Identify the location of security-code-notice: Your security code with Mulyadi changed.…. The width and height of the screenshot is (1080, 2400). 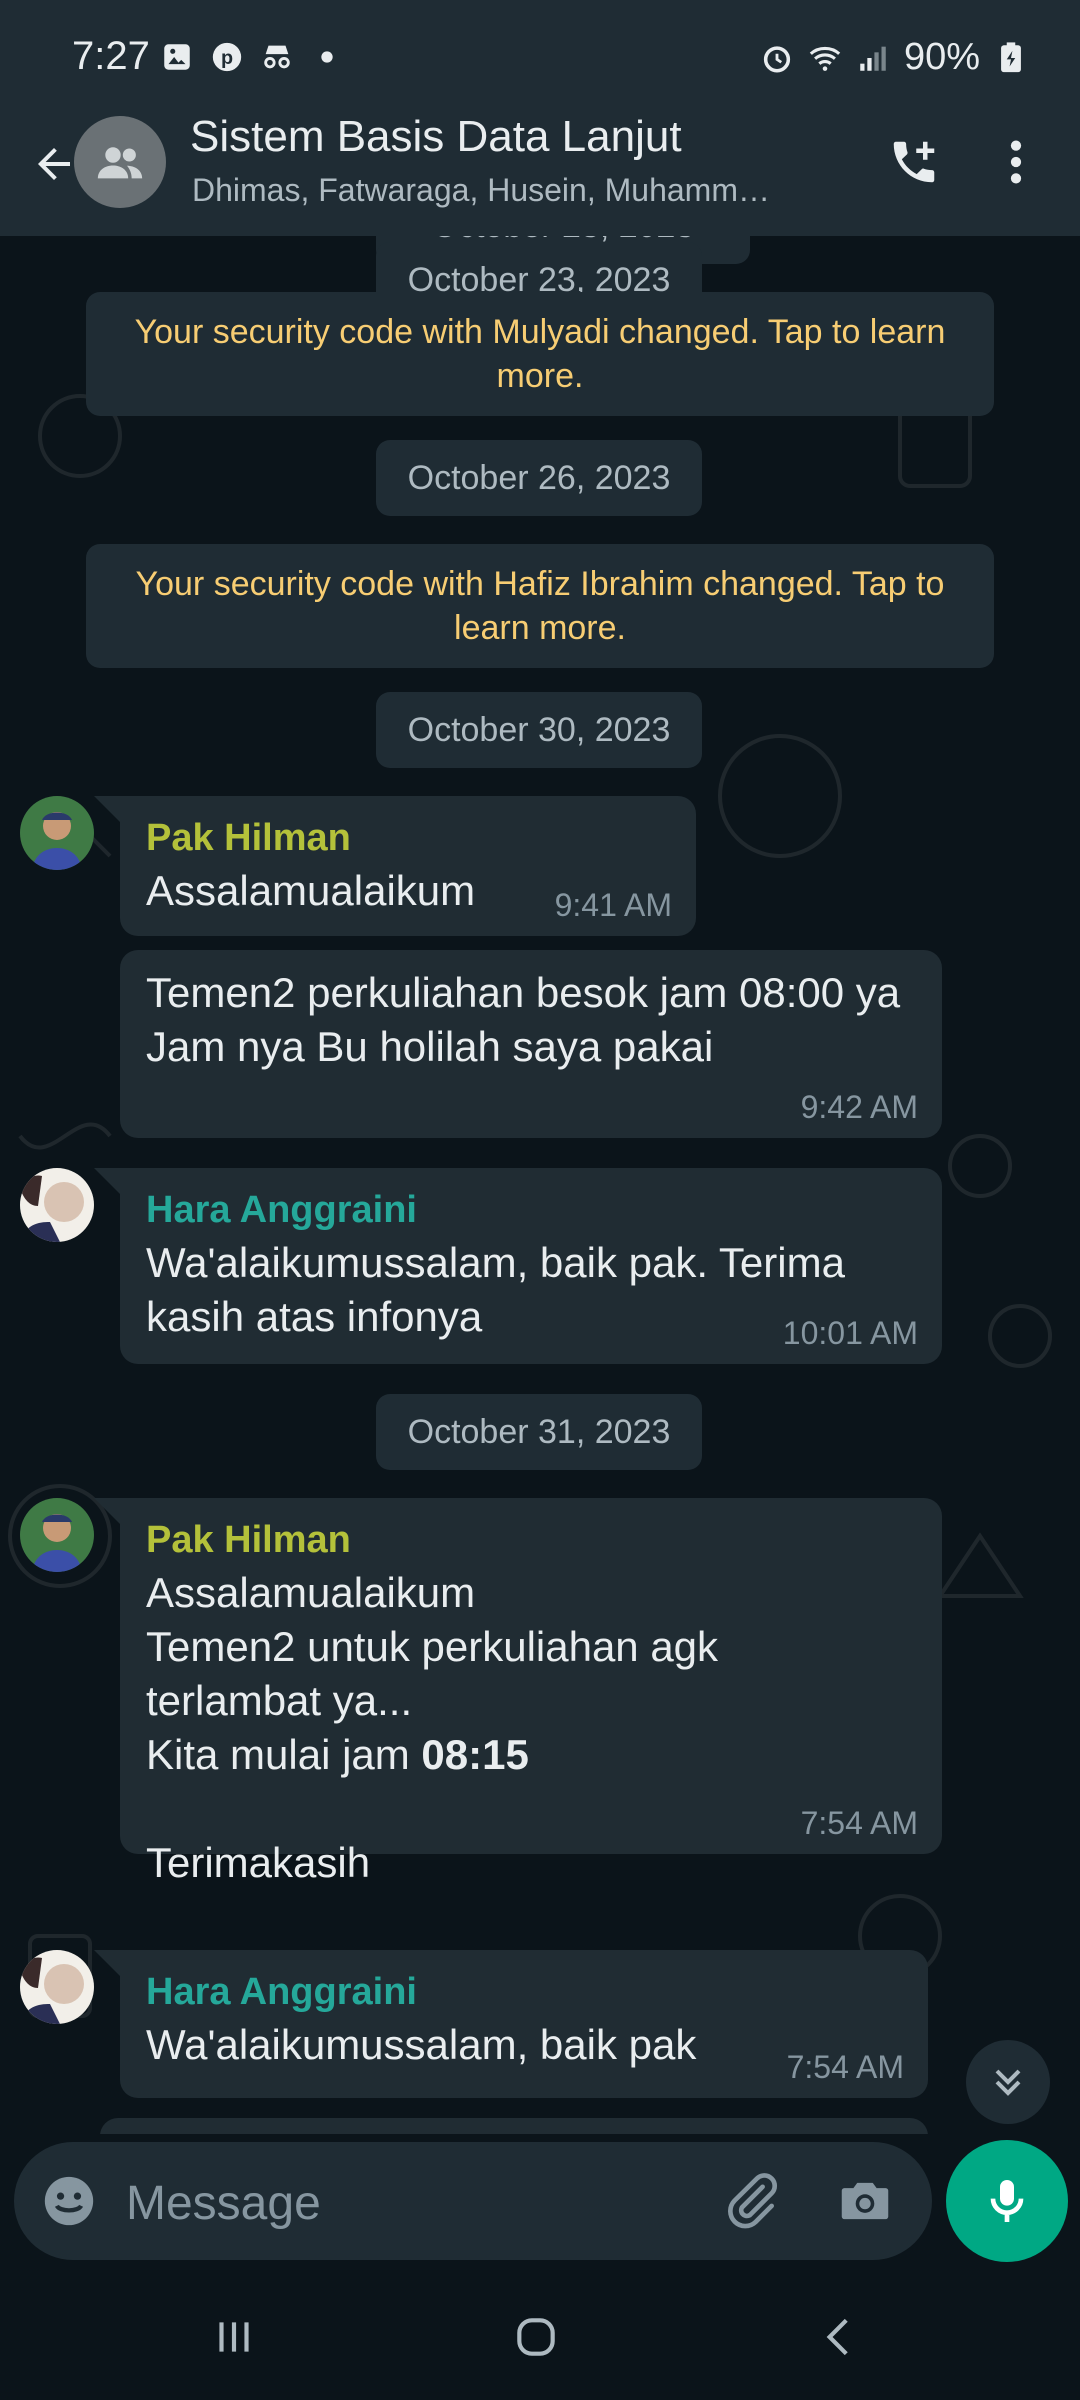
(540, 354).